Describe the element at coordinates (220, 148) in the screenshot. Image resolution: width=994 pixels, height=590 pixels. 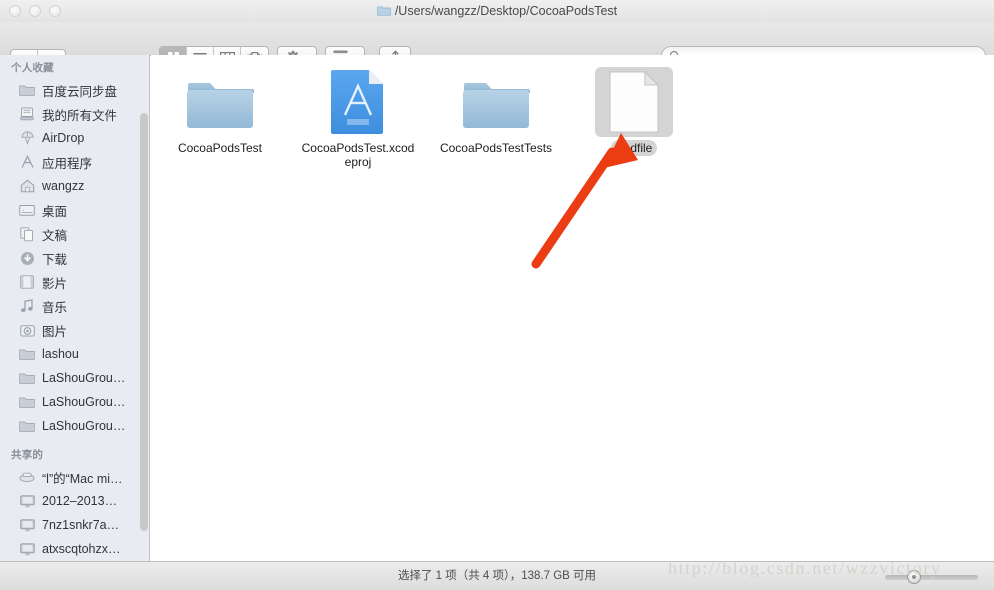
I see `file-label: CocoaPodsTest` at that location.